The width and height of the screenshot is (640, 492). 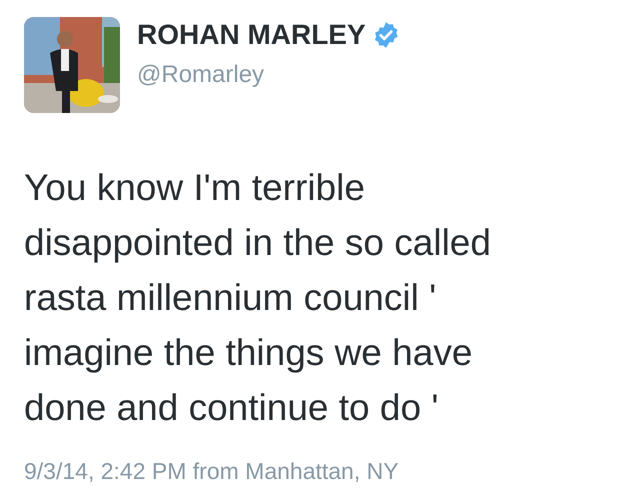 I want to click on user-name: ROHAN MARLEY, so click(x=251, y=35).